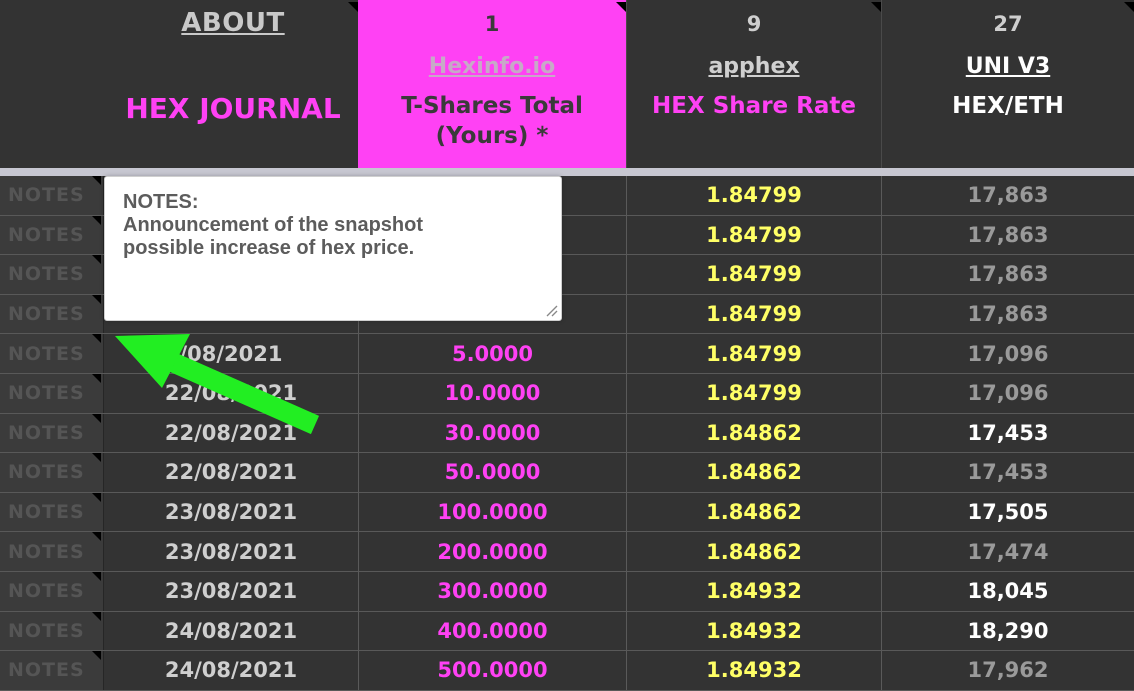 The image size is (1134, 691). Describe the element at coordinates (233, 108) in the screenshot. I see `journal-title: HEX JOURNAL` at that location.